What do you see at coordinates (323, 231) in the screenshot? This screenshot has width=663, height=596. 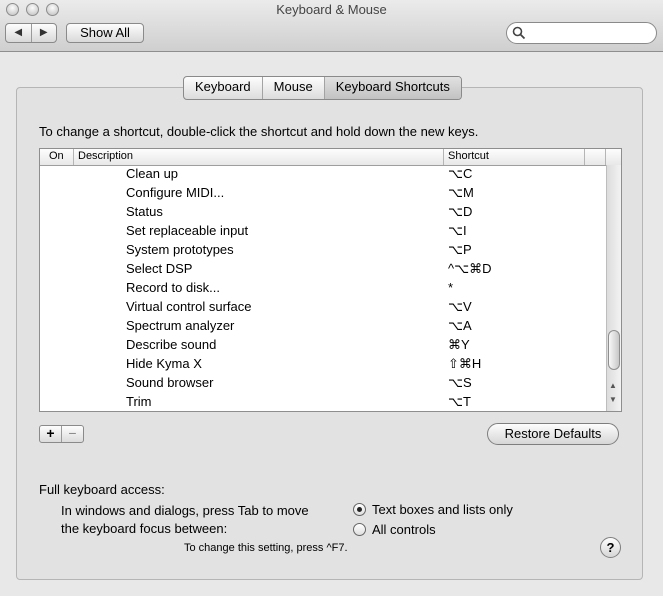 I see `table-row: Set replaceable input ⌥I` at bounding box center [323, 231].